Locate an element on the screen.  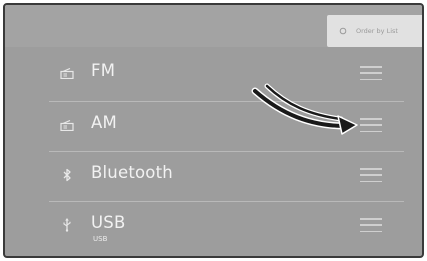
order-by-list-button: Order by List is located at coordinates (374, 31).